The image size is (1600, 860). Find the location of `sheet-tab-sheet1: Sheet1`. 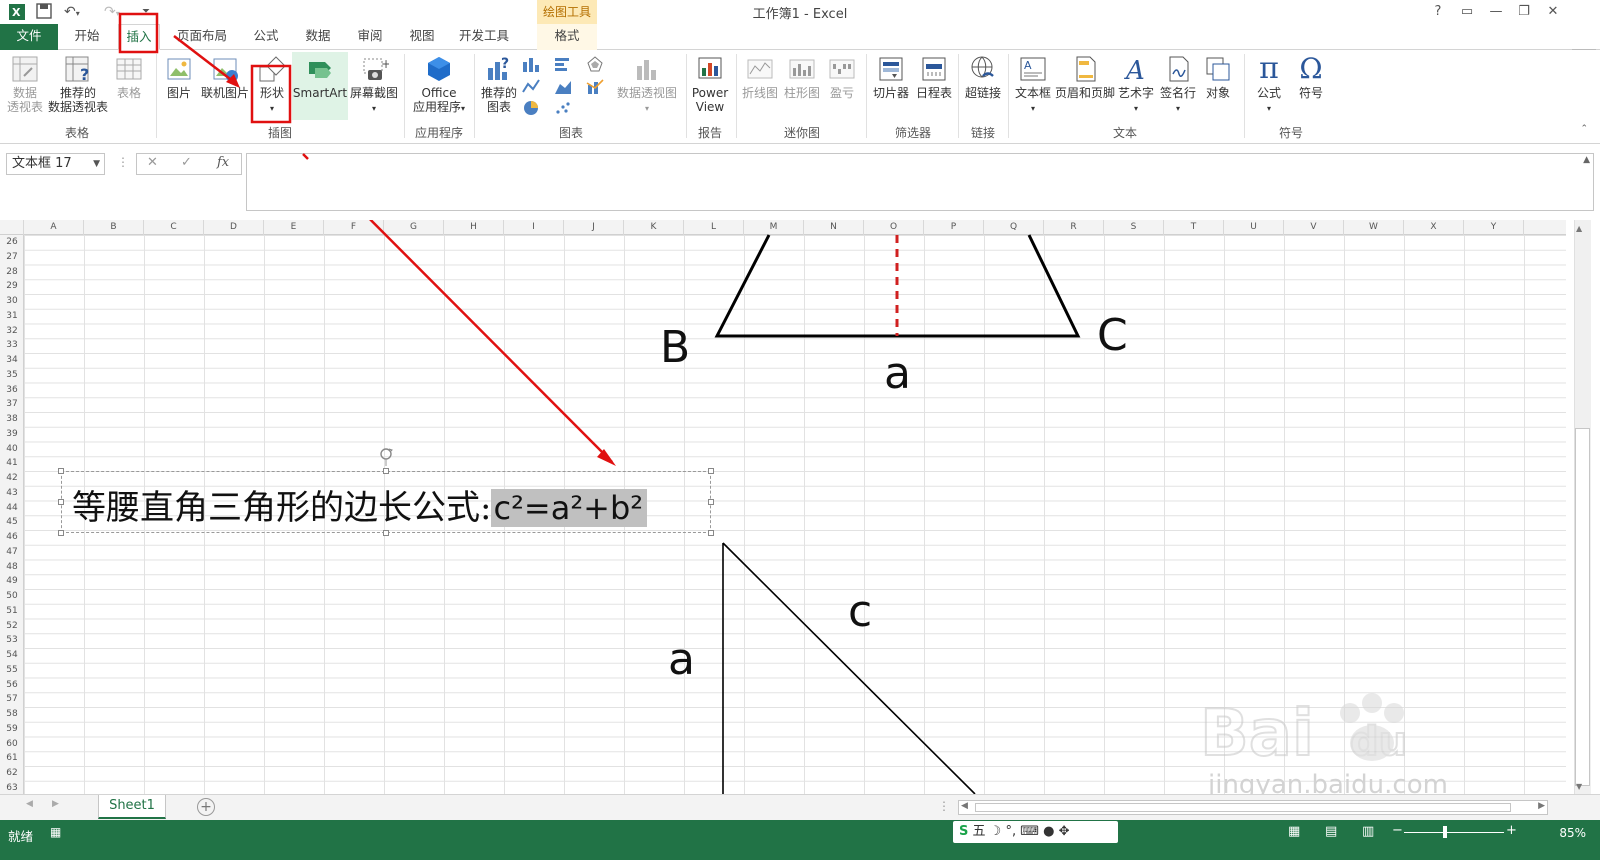

sheet-tab-sheet1: Sheet1 is located at coordinates (132, 807).